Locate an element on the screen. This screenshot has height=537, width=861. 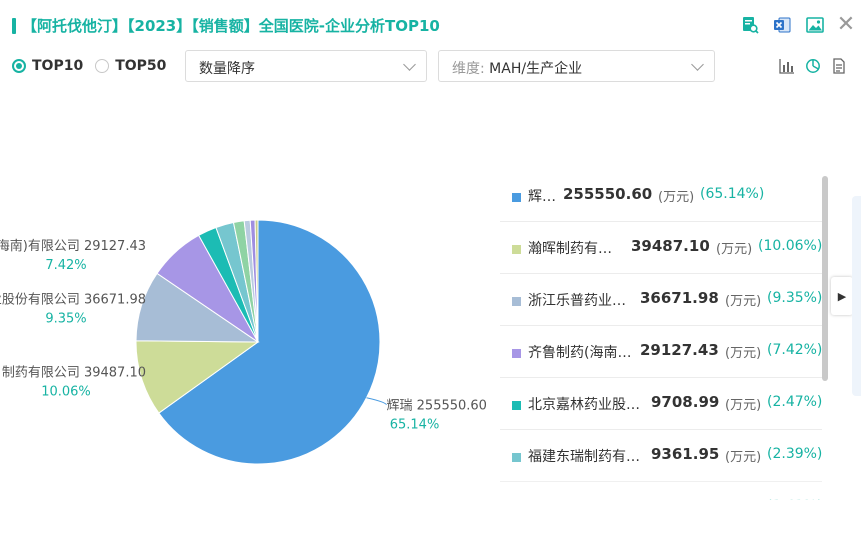
legend-value: 9361.95 is located at coordinates (685, 454).